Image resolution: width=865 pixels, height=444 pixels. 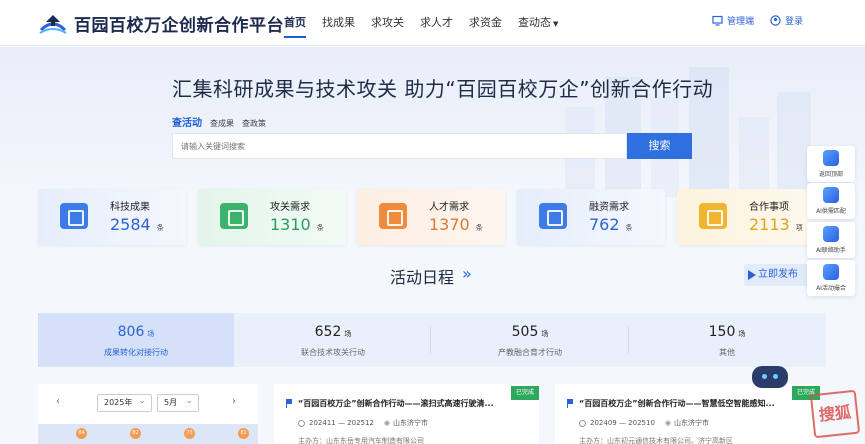 I want to click on paper-plane-icon, so click(x=752, y=275).